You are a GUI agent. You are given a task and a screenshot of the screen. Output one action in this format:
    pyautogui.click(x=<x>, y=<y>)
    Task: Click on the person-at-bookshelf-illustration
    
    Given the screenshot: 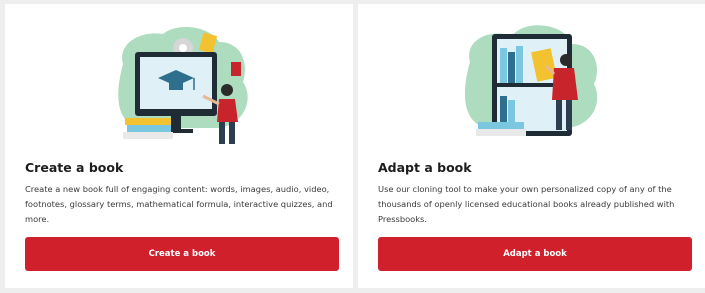 What is the action you would take?
    pyautogui.click(x=531, y=80)
    